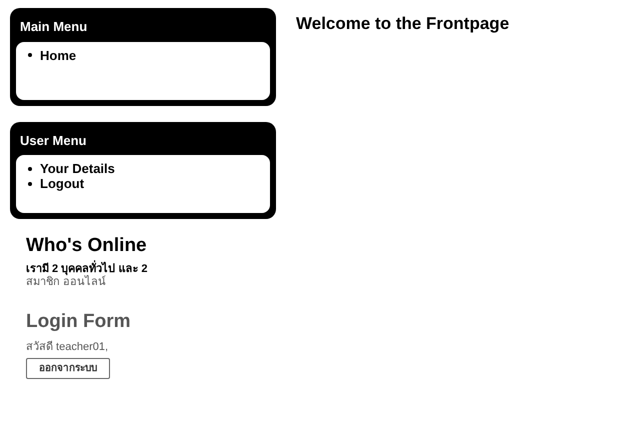 This screenshot has height=430, width=630. I want to click on logout-button: ออกจากระบบ, so click(68, 368).